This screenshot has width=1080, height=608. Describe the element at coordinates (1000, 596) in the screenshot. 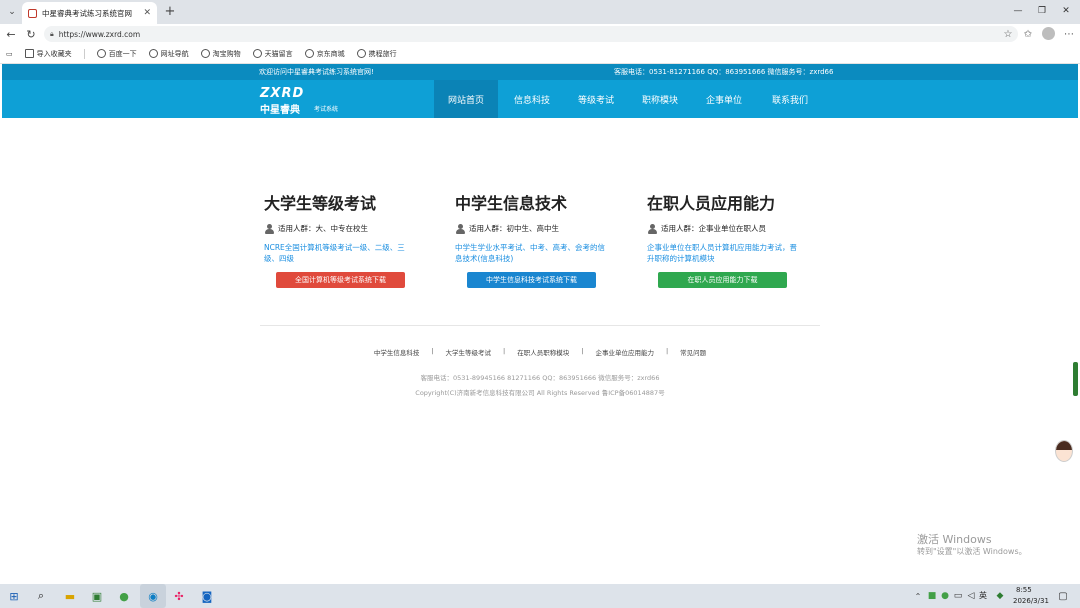

I see `security-app-icon: ◆` at that location.